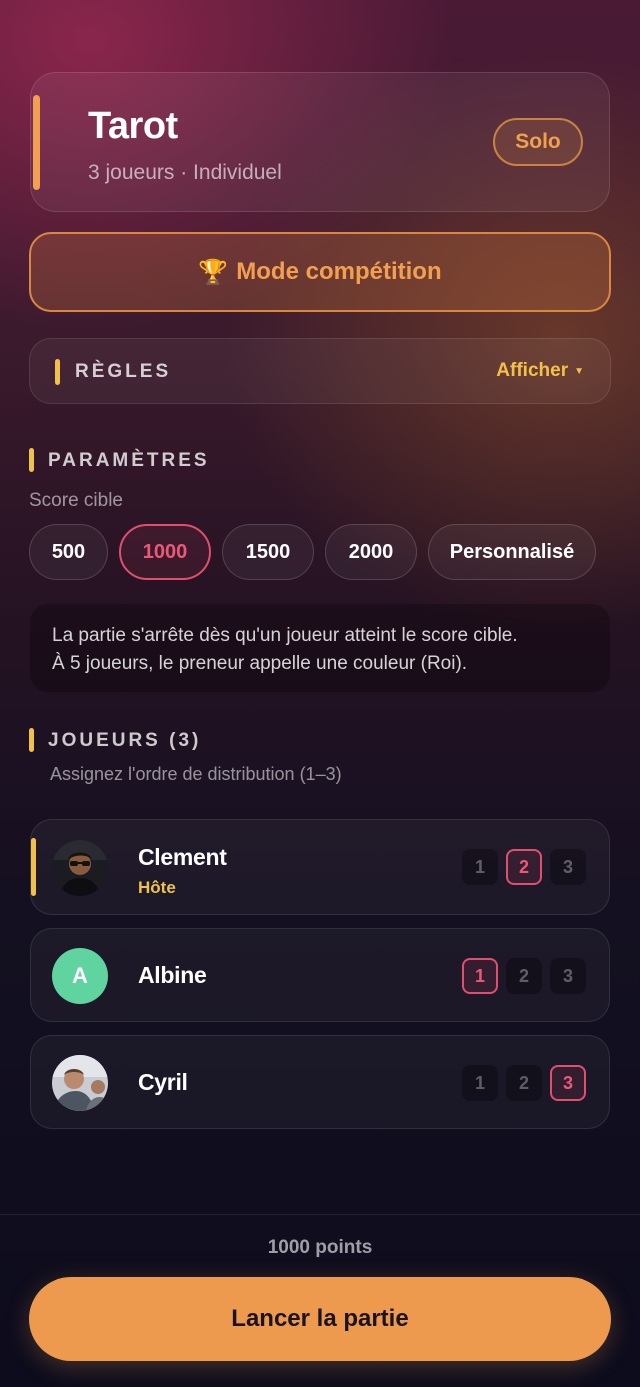 The width and height of the screenshot is (640, 1387). What do you see at coordinates (165, 552) in the screenshot?
I see `target-option-1000: 1000` at bounding box center [165, 552].